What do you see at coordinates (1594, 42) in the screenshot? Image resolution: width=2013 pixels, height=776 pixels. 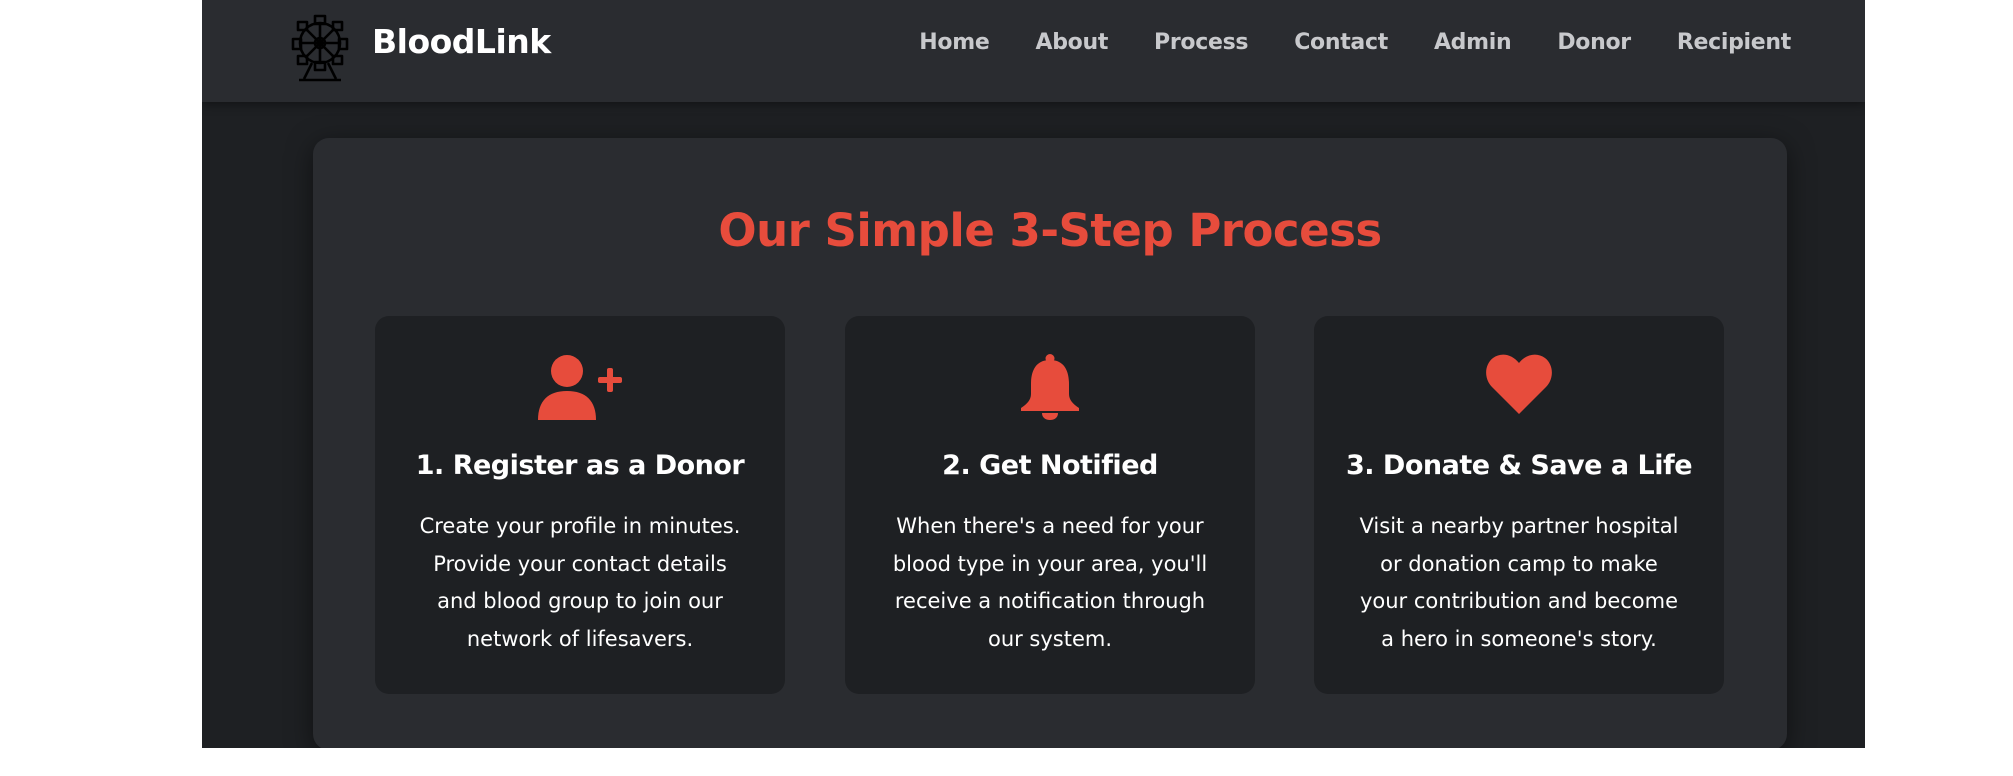 I see `nav-link-donor: Donor` at bounding box center [1594, 42].